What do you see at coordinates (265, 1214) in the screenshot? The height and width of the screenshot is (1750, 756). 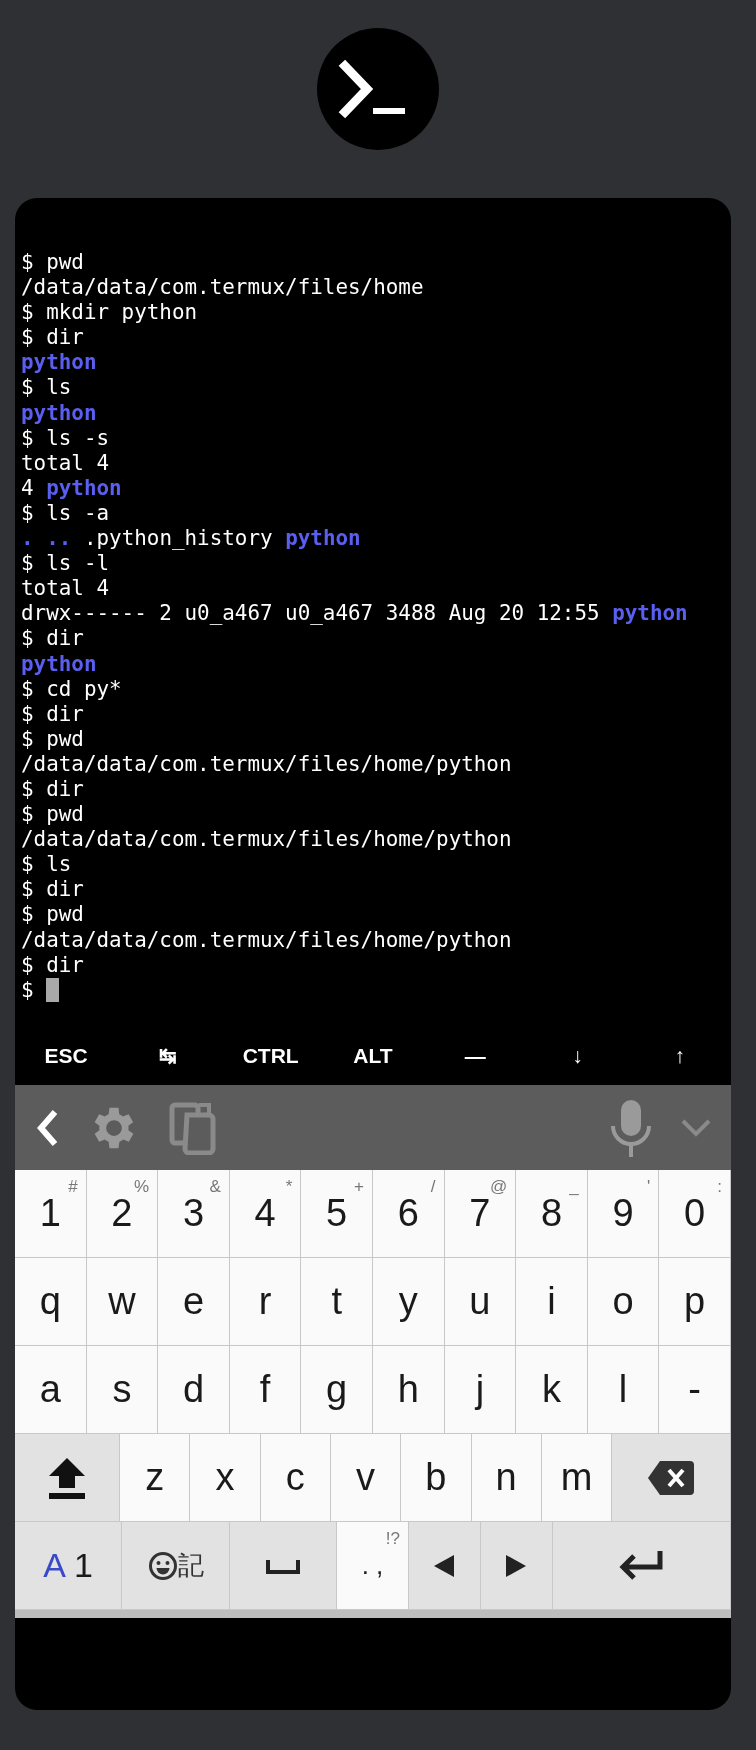 I see `keyboard-key: 4 *` at bounding box center [265, 1214].